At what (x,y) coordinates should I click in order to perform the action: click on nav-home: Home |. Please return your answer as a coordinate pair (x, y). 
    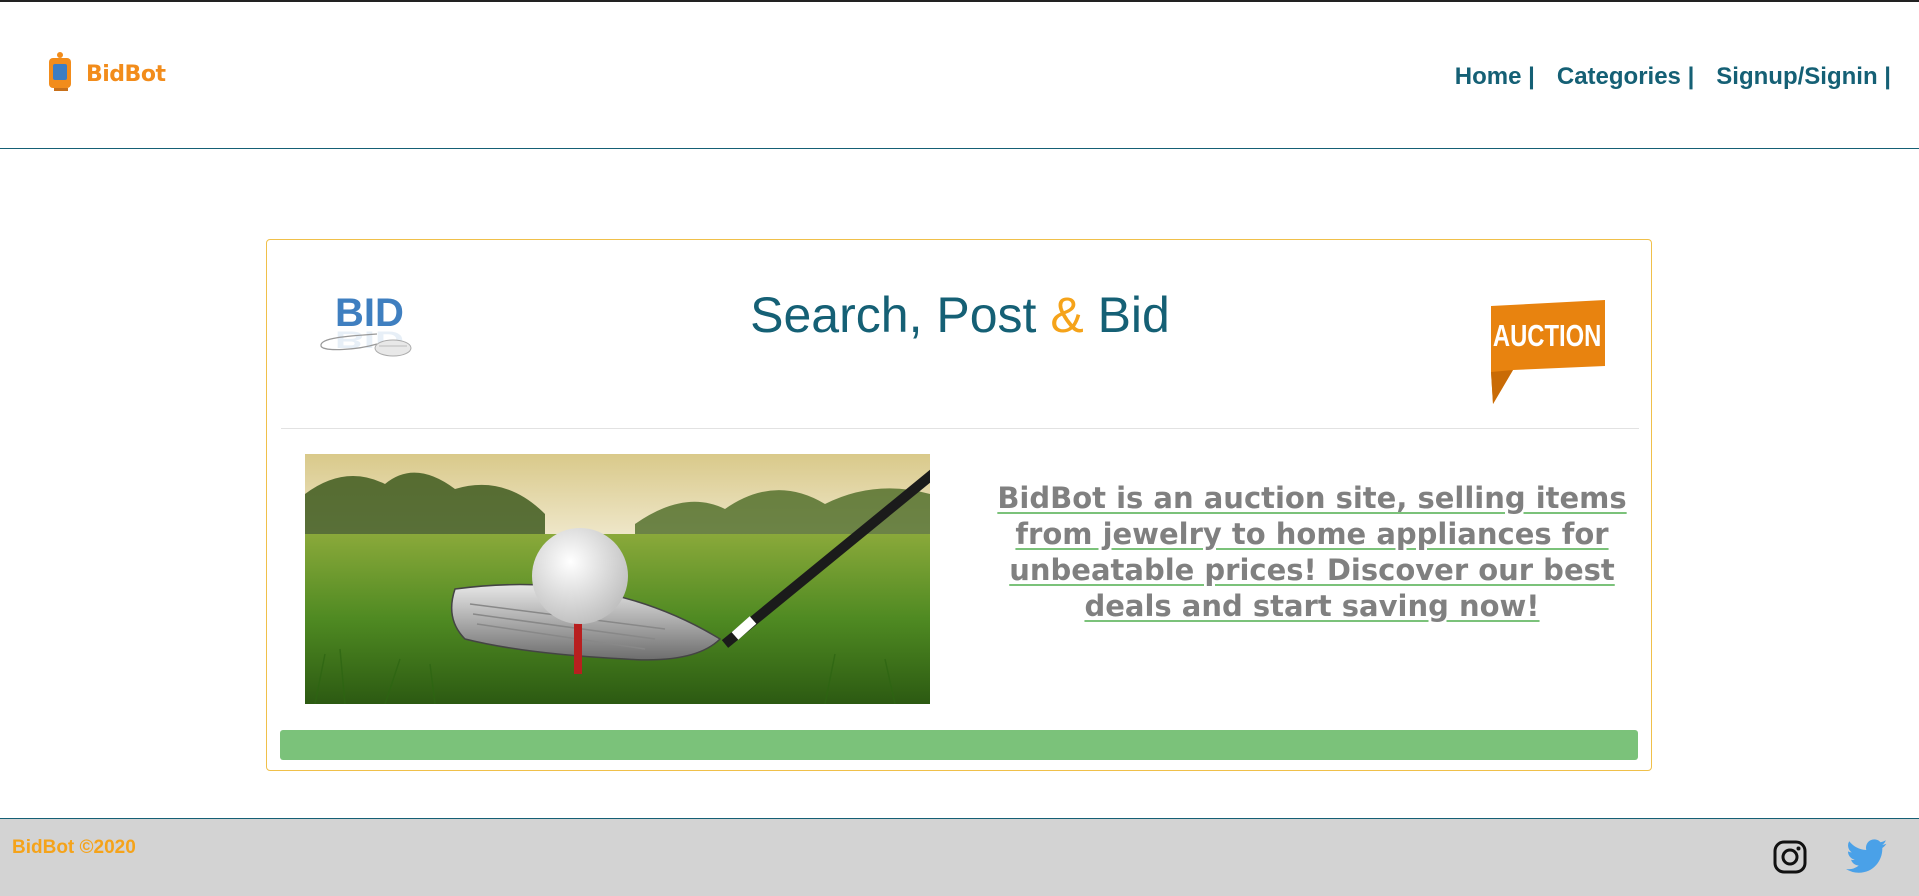
    Looking at the image, I should click on (1495, 77).